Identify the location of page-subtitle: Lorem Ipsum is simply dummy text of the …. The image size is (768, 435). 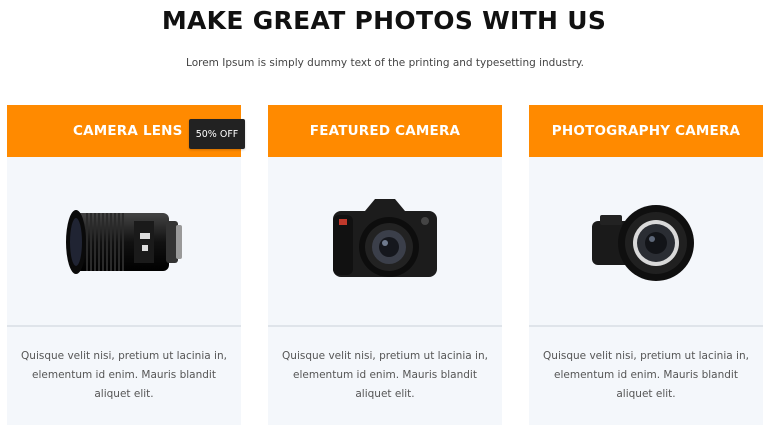
(385, 63).